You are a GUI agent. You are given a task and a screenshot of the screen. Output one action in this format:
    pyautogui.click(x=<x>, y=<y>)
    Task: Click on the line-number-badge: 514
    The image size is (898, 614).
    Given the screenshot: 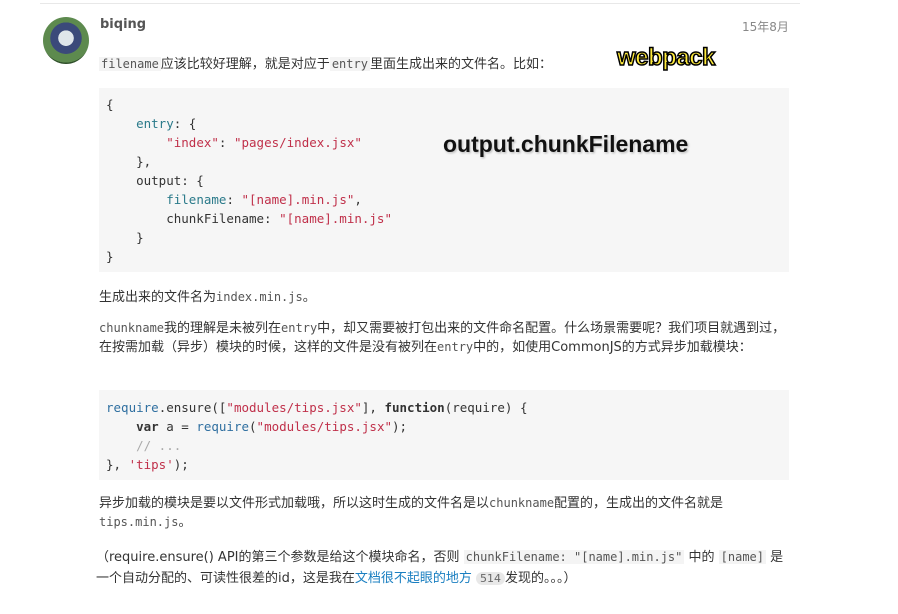 What is the action you would take?
    pyautogui.click(x=491, y=578)
    